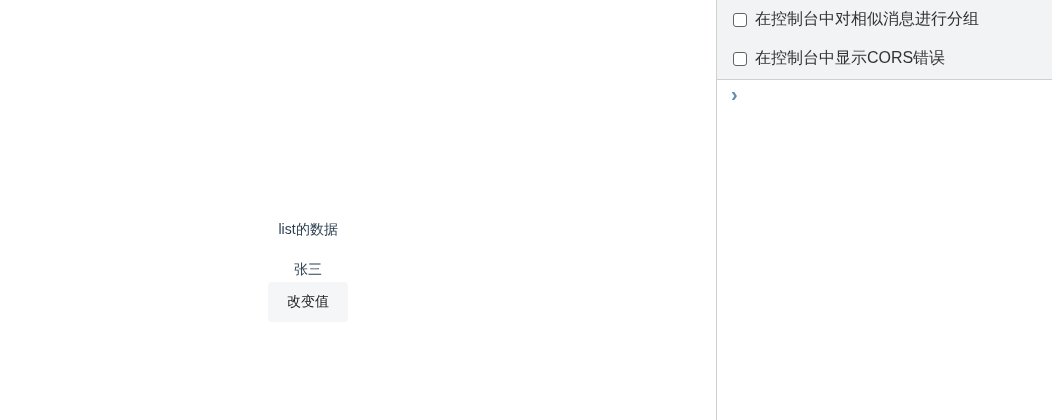 The image size is (1052, 420). I want to click on console-prompt-icon: ›, so click(734, 94).